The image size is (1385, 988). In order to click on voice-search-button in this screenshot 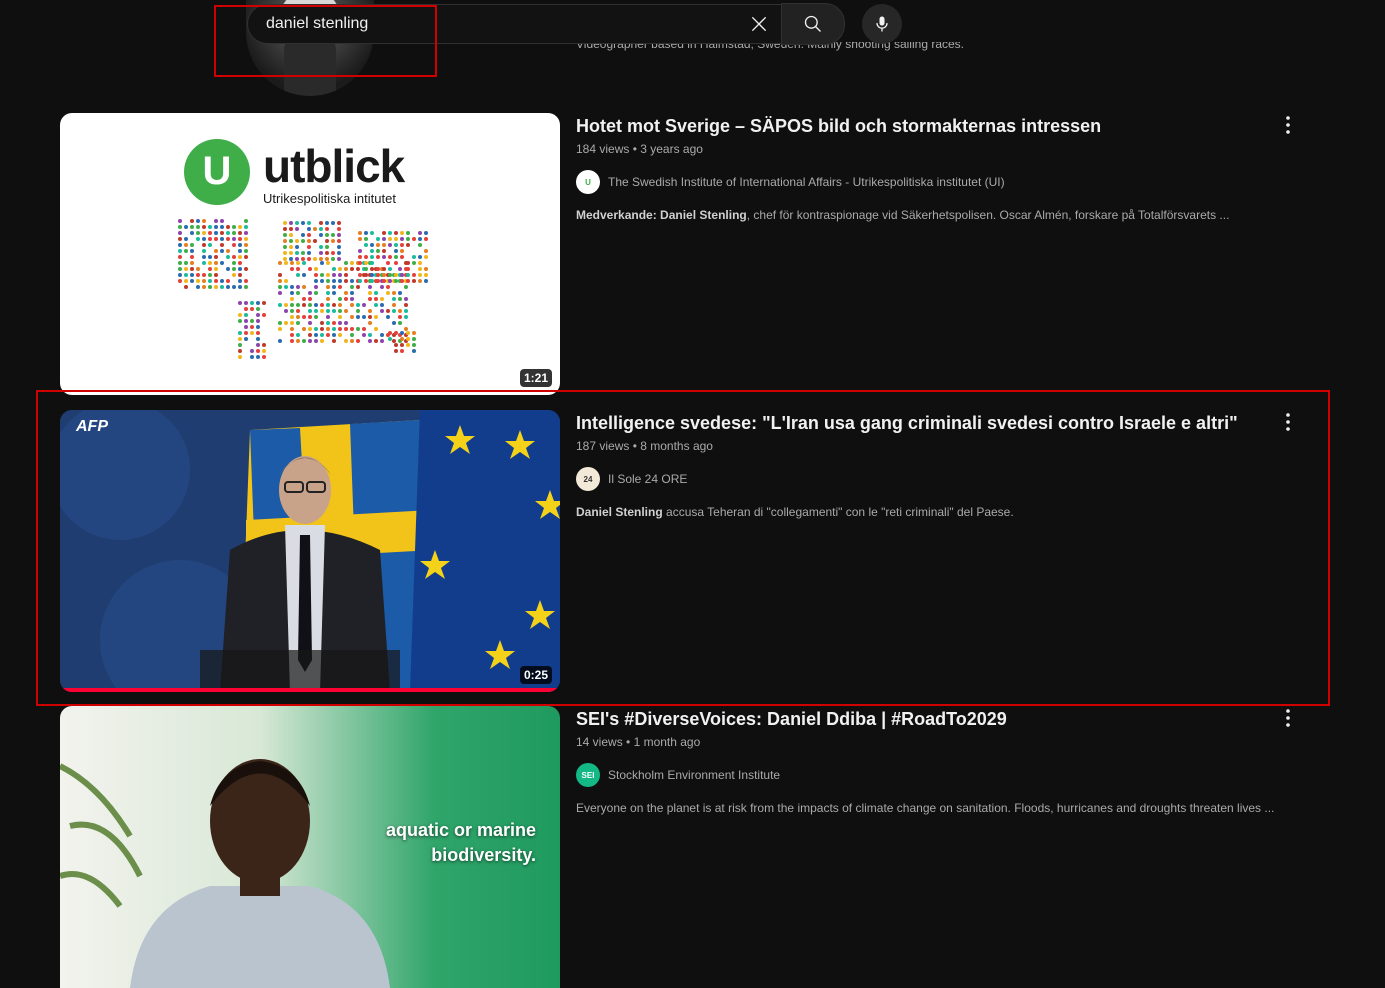, I will do `click(882, 24)`.